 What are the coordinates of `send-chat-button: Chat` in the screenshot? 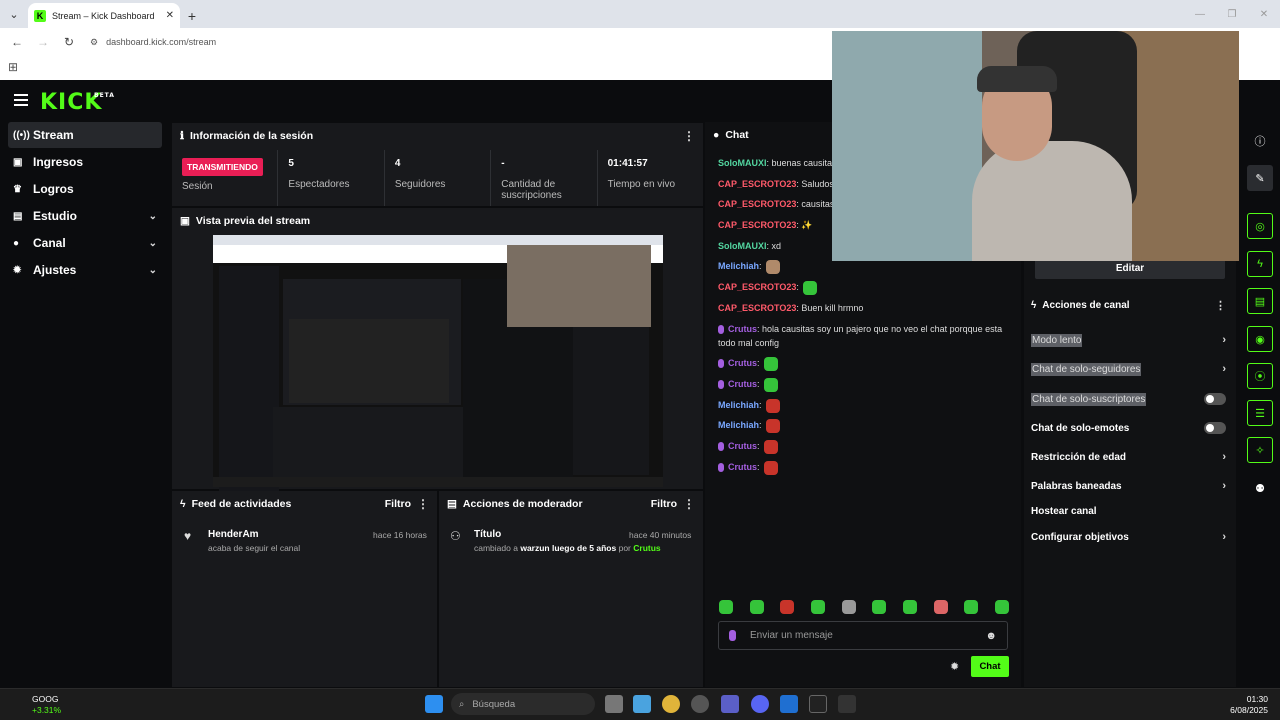 It's located at (990, 666).